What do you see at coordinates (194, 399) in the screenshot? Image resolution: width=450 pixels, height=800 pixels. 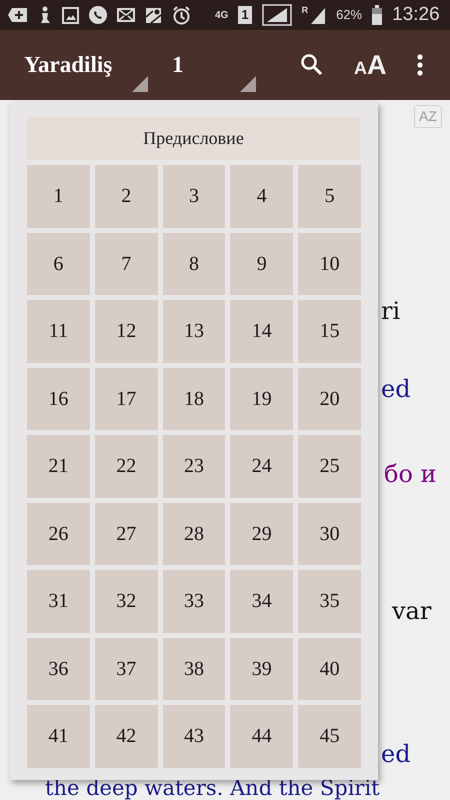 I see `chapter-button: 18` at bounding box center [194, 399].